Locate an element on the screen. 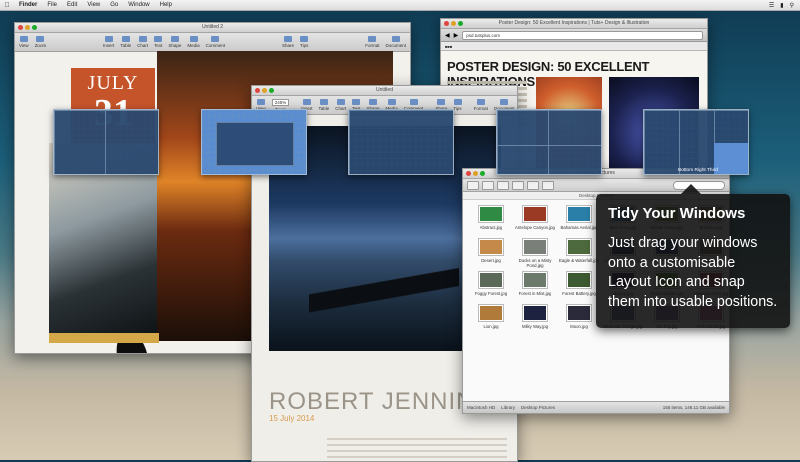 This screenshot has width=800, height=462. list-view-button is located at coordinates (518, 185).